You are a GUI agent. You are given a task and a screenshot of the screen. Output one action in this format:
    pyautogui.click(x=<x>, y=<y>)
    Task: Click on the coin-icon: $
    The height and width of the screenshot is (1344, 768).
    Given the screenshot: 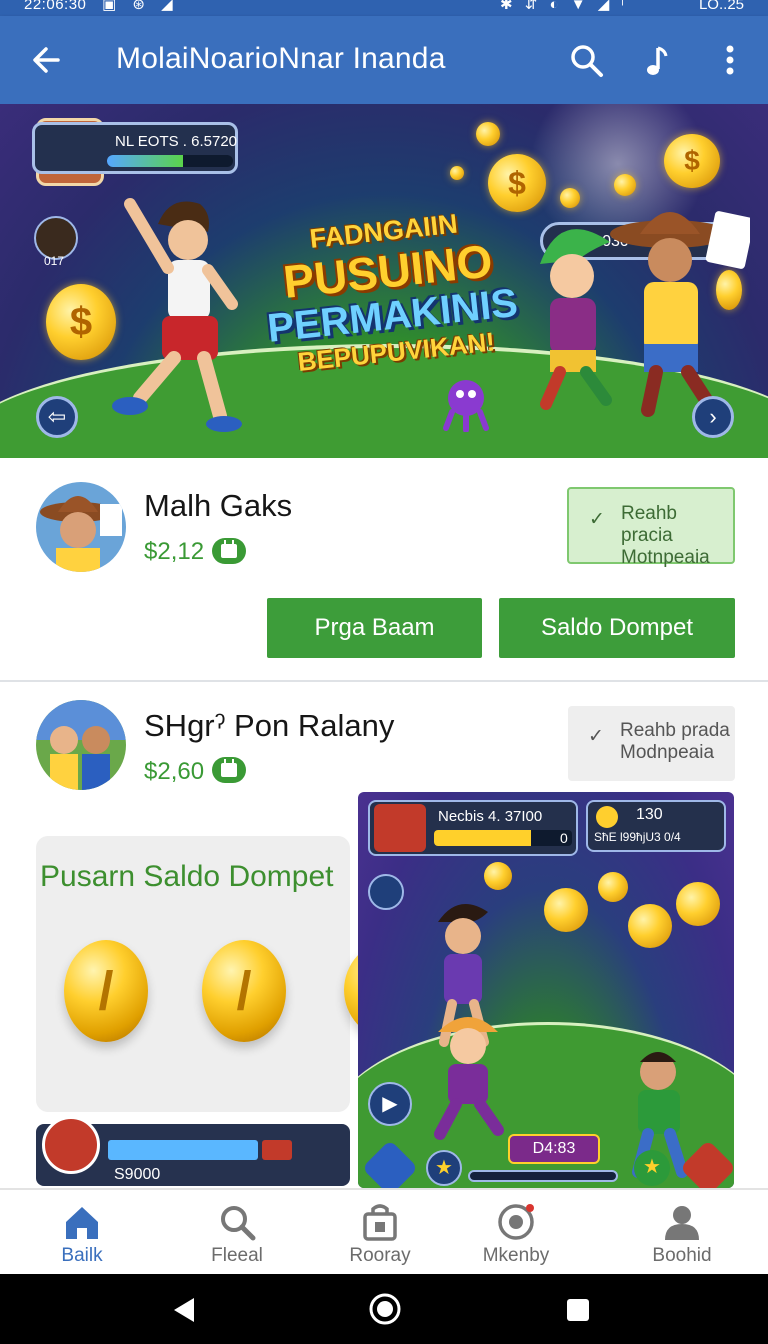 What is the action you would take?
    pyautogui.click(x=692, y=161)
    